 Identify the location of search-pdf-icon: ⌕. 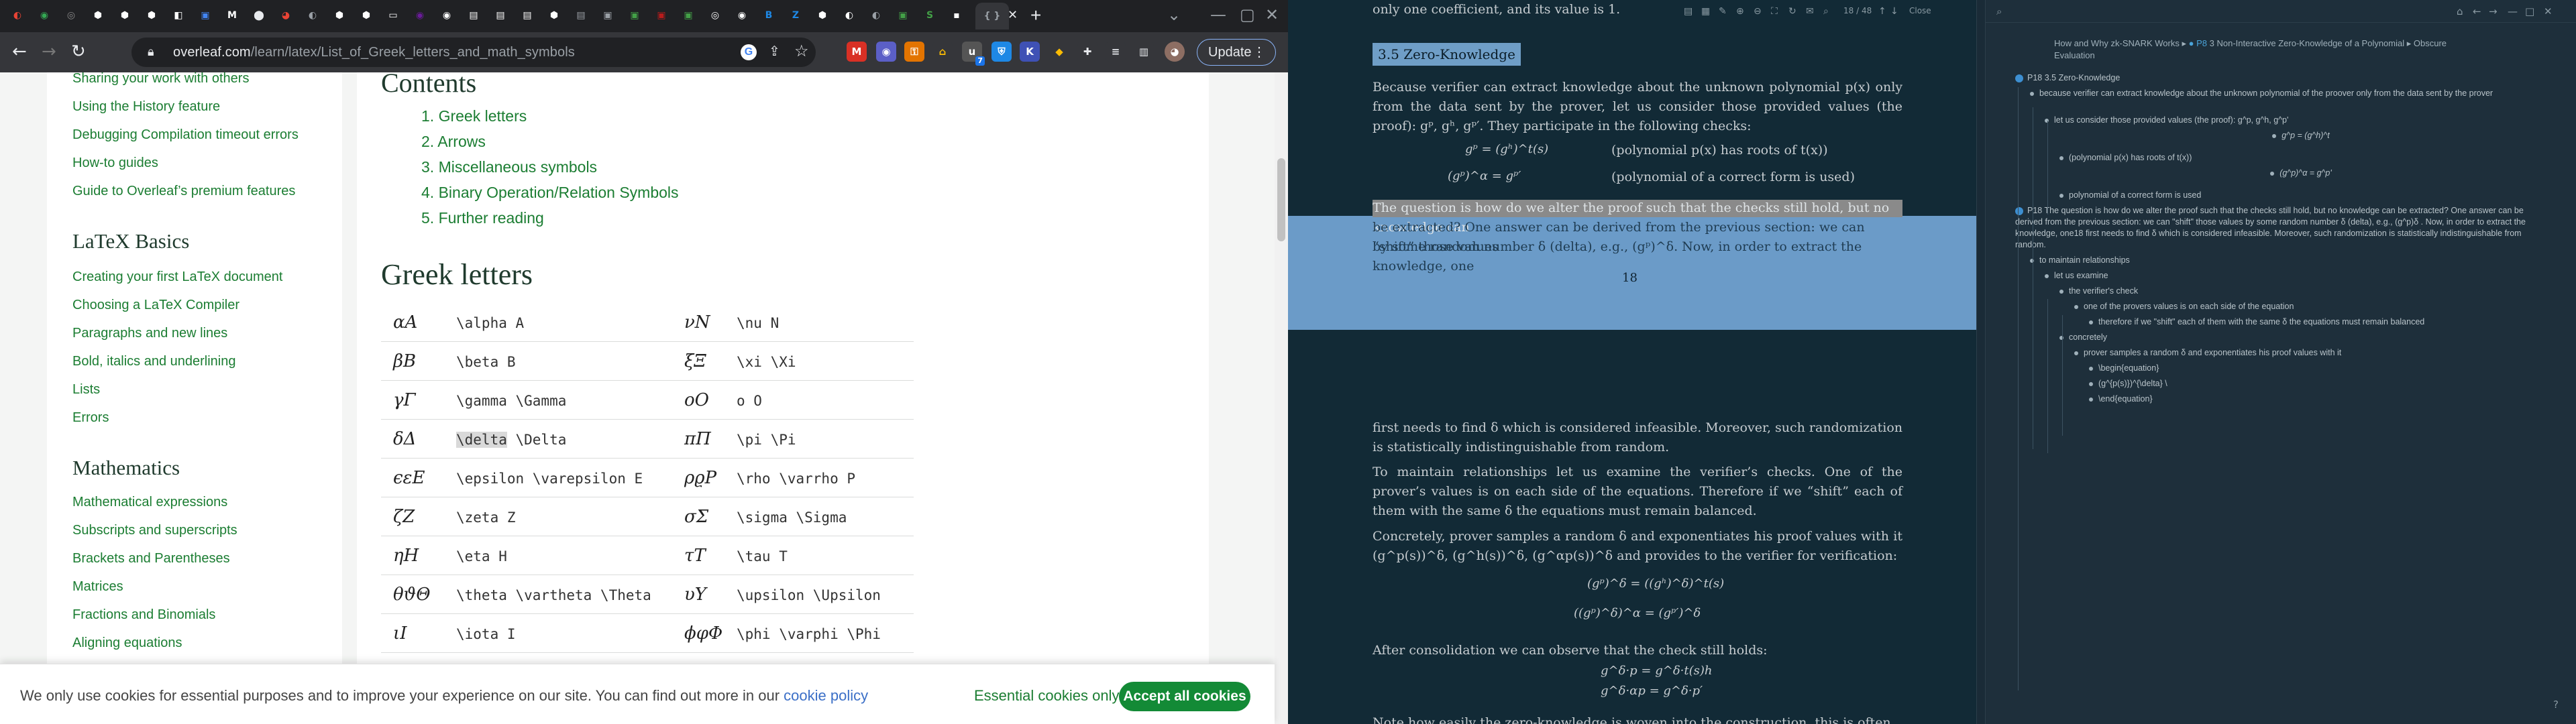
(1826, 11).